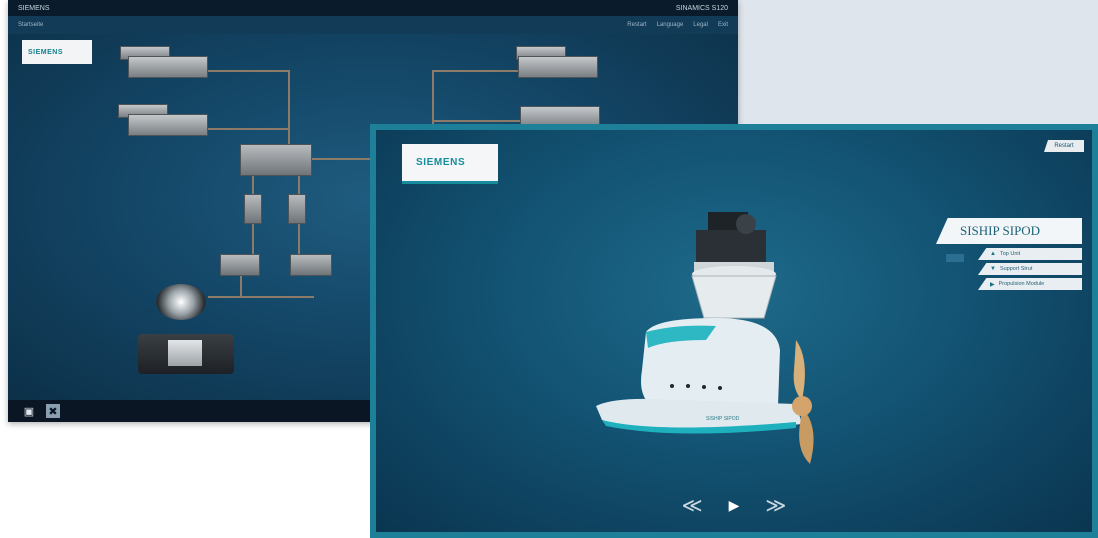  I want to click on menu-item-label: Propulsion Module, so click(1021, 284).